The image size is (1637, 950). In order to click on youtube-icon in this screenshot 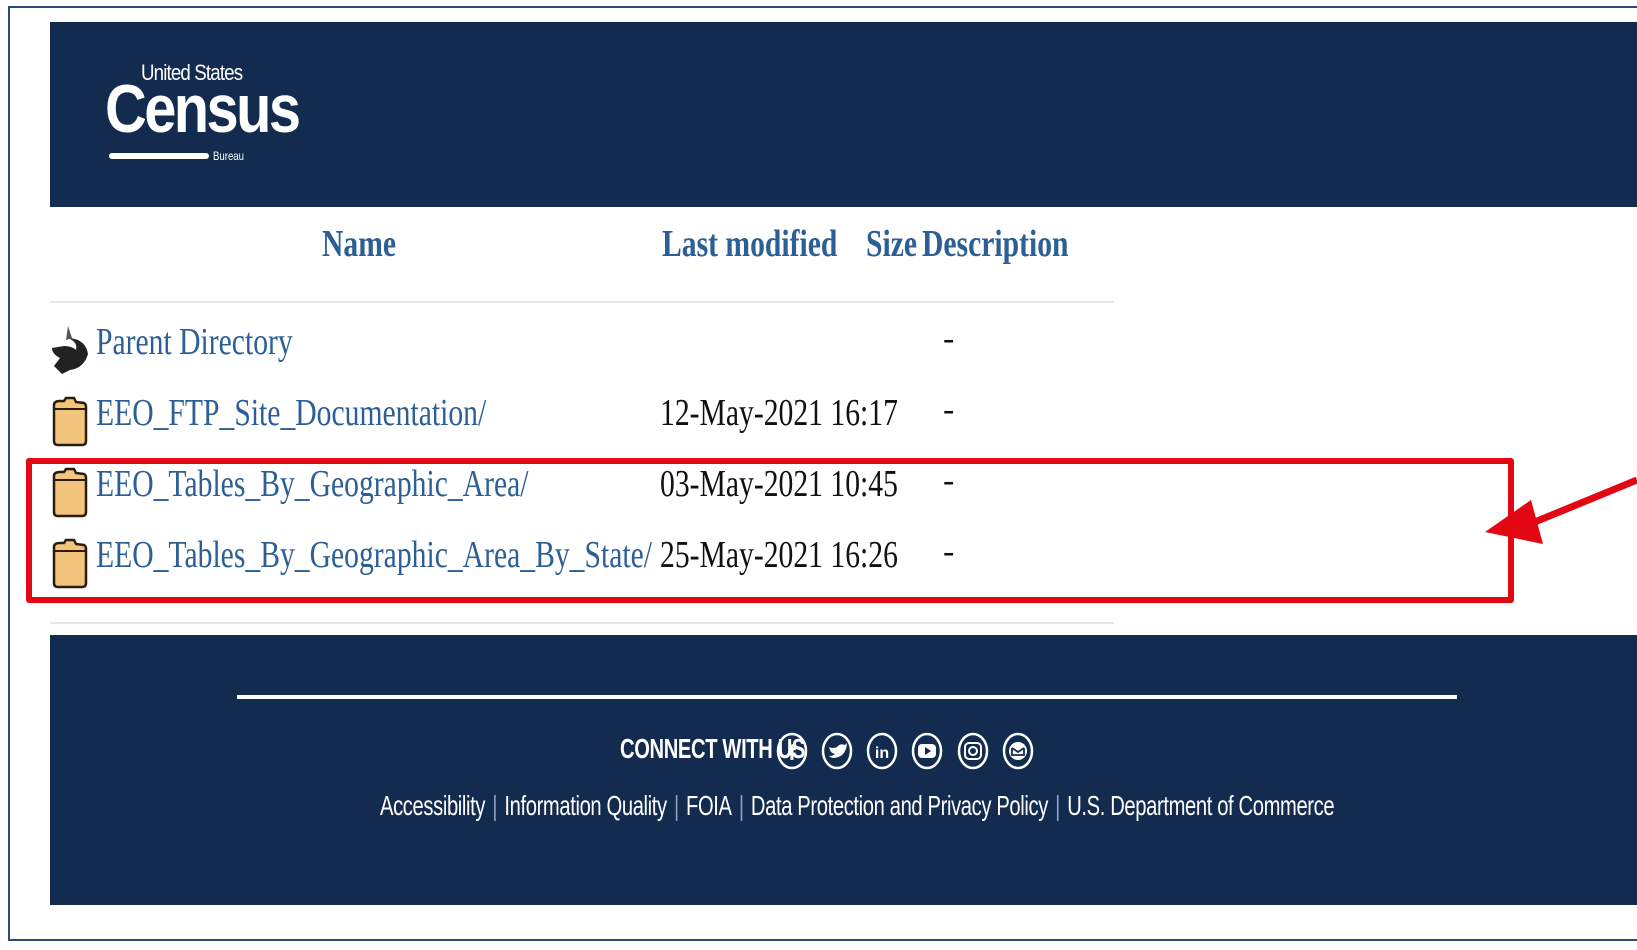, I will do `click(927, 751)`.